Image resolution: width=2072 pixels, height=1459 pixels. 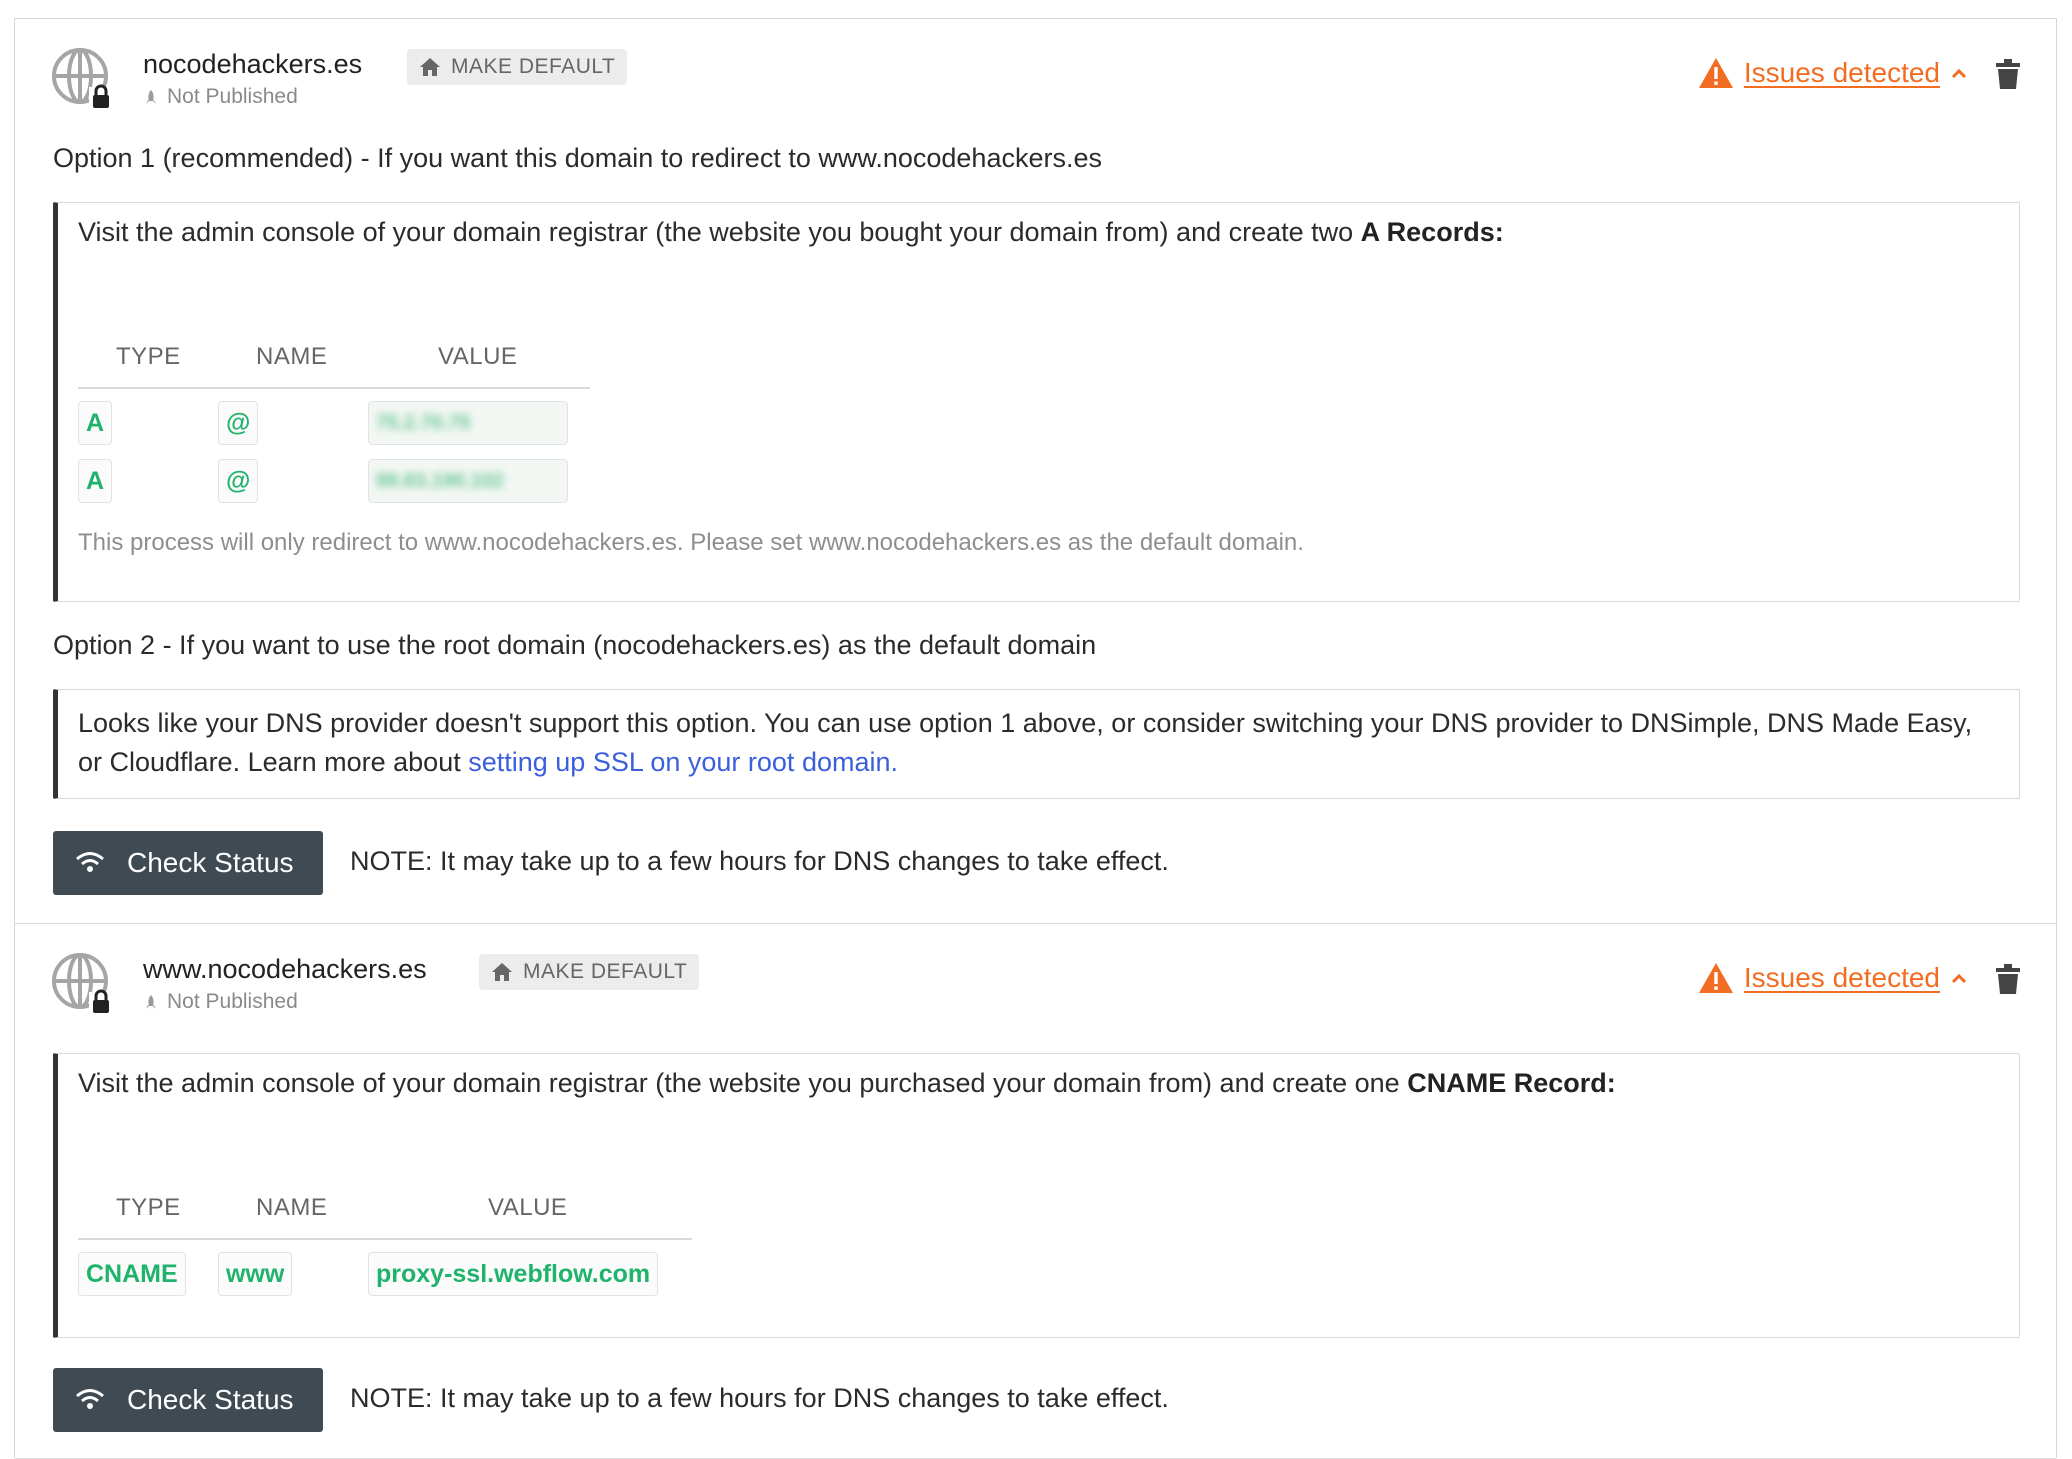 I want to click on record-type: CNAME, so click(x=132, y=1274).